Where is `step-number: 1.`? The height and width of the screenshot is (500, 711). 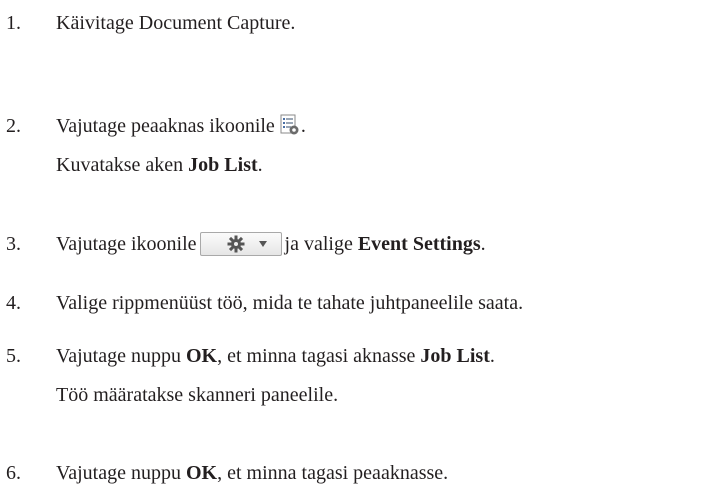
step-number: 1. is located at coordinates (13, 23).